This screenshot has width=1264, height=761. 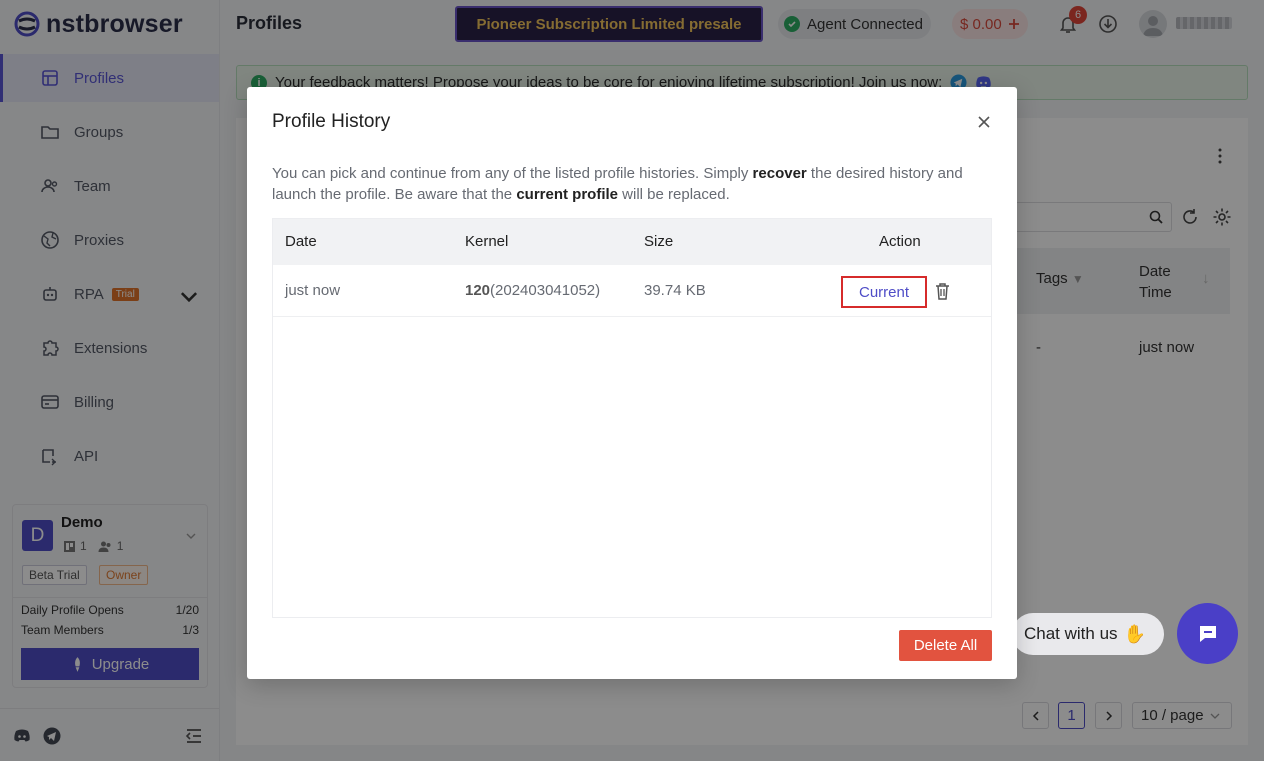 I want to click on delete-all-button: Delete All, so click(x=945, y=645).